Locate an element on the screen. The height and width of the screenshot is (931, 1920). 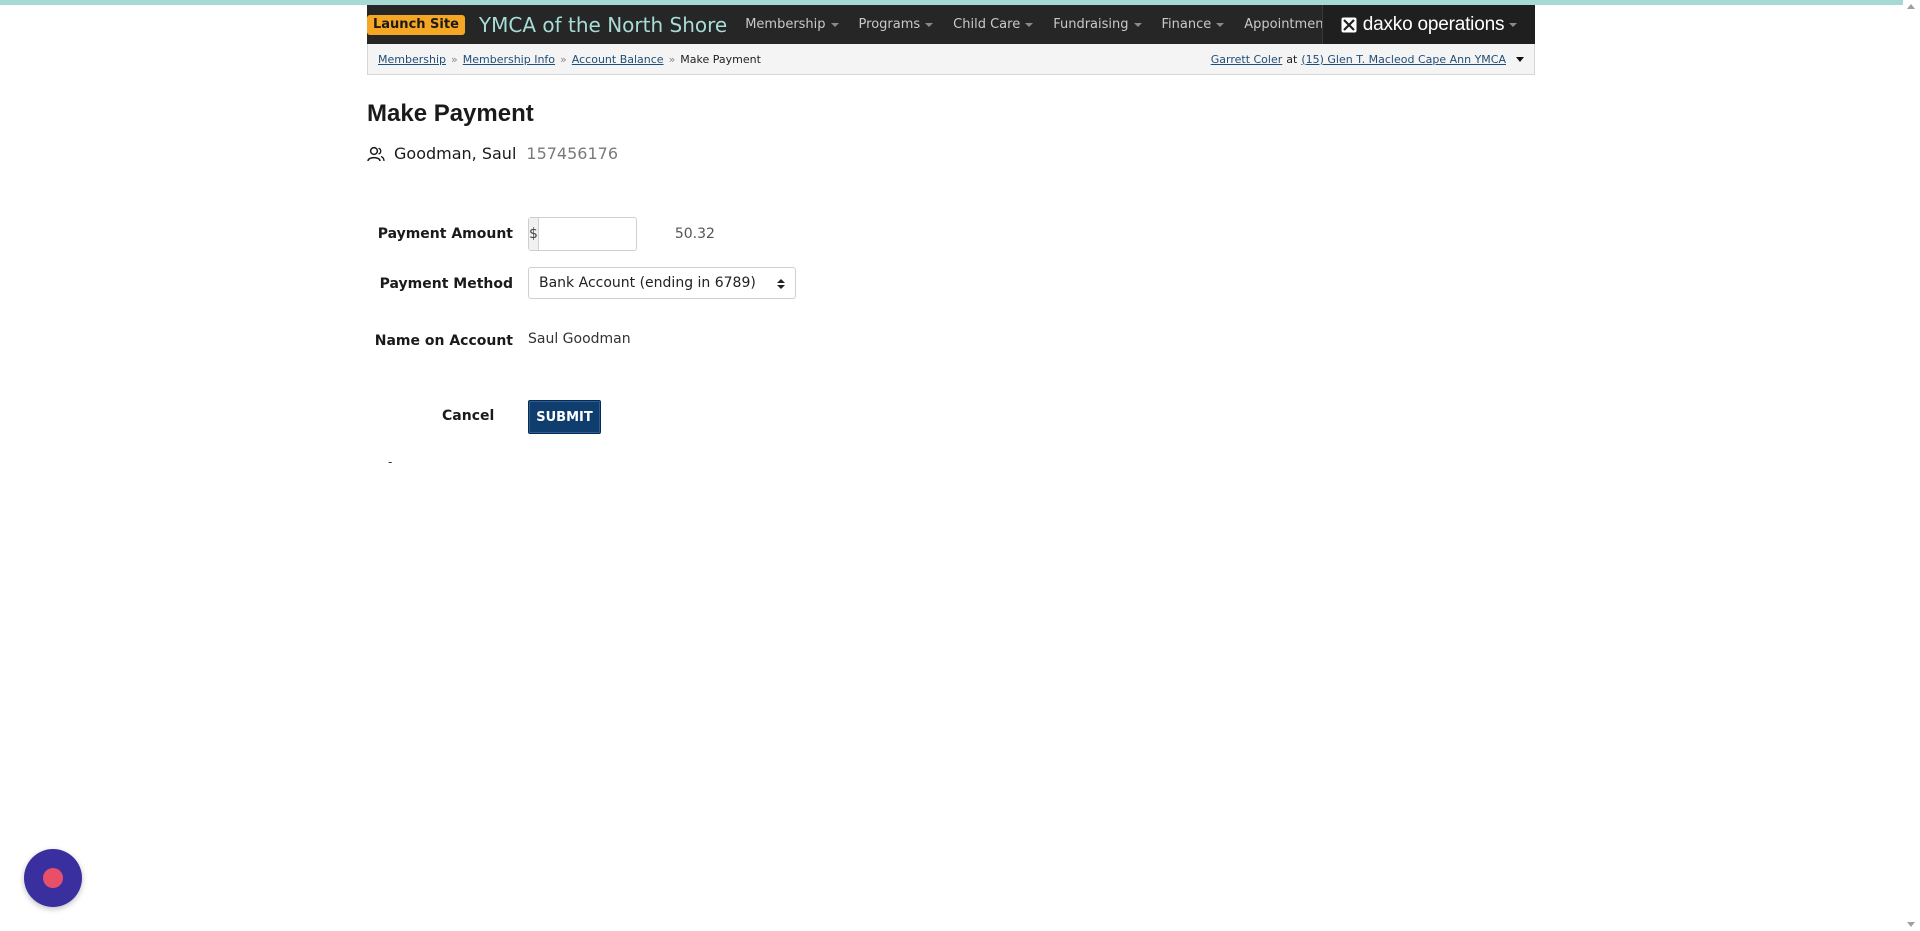
menu-child-care-label: Child Care is located at coordinates (987, 24).